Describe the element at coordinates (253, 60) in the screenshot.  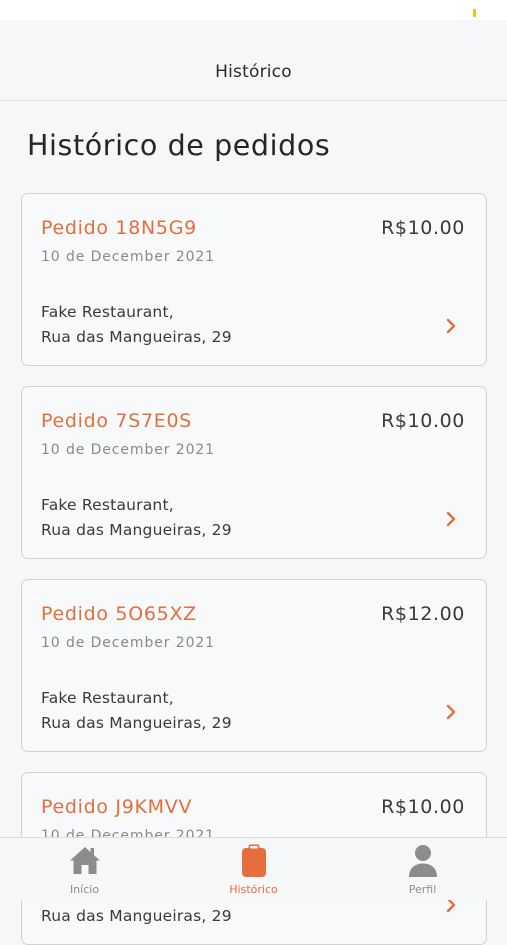
I see `app-header: Histórico` at that location.